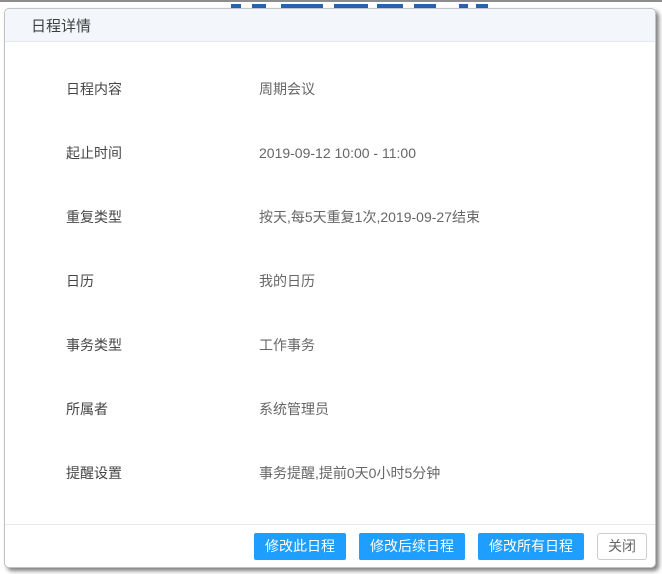 The height and width of the screenshot is (574, 662). What do you see at coordinates (337, 153) in the screenshot?
I see `field-value: 2019-09-12 10:00 - 11:00` at bounding box center [337, 153].